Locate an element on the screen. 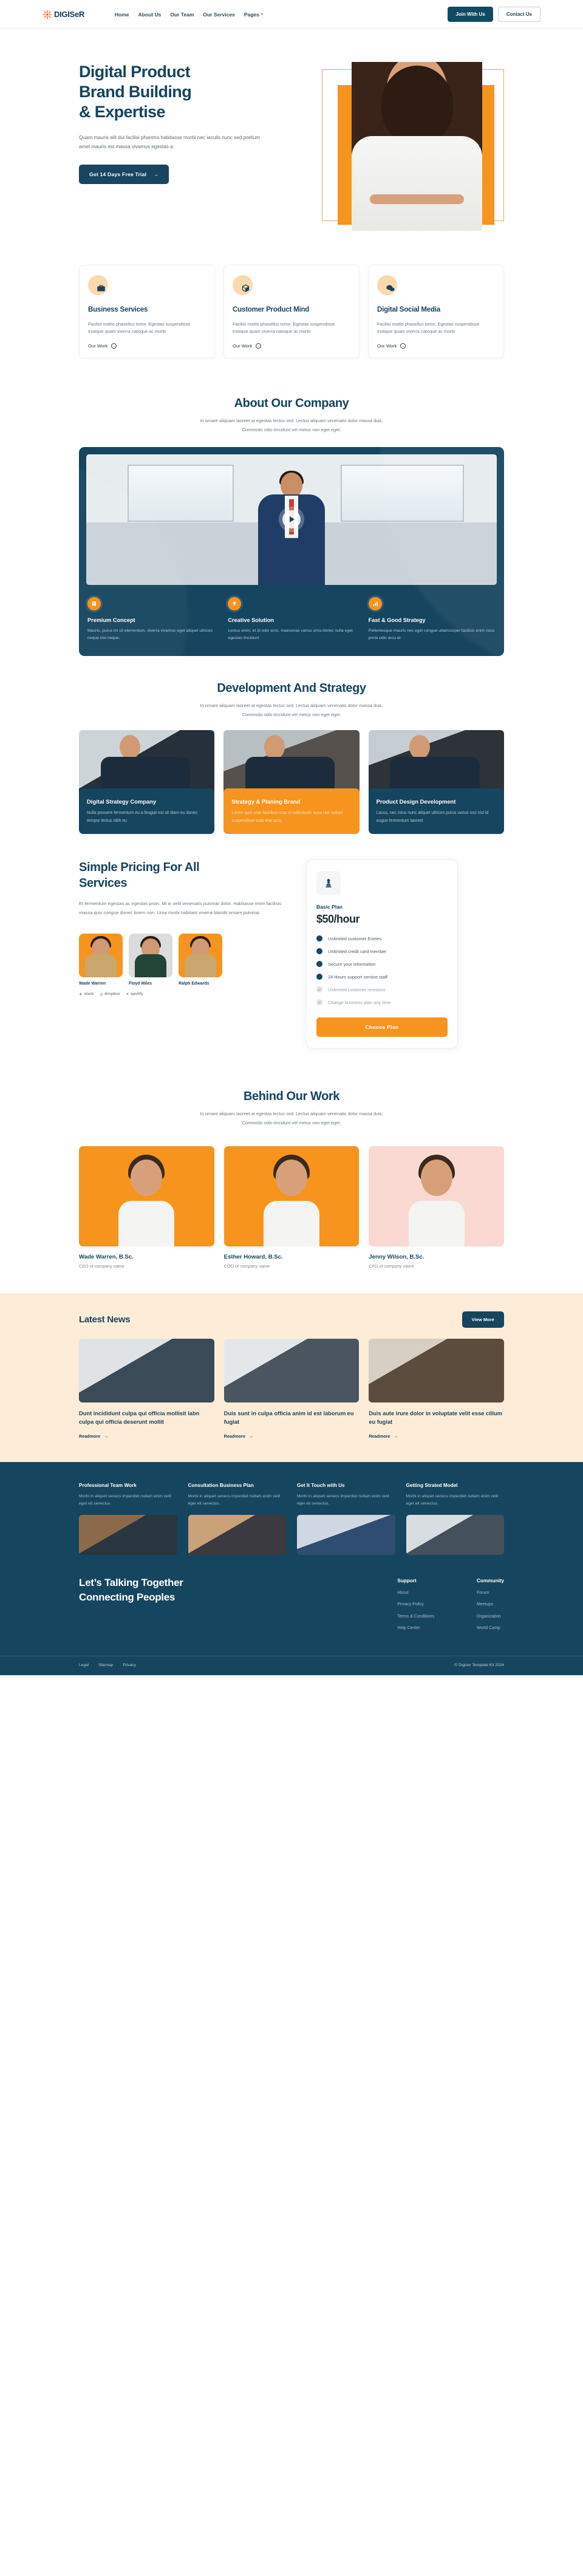 This screenshot has width=583, height=2576. plan-feature: ✓ Change business plan any time is located at coordinates (382, 1002).